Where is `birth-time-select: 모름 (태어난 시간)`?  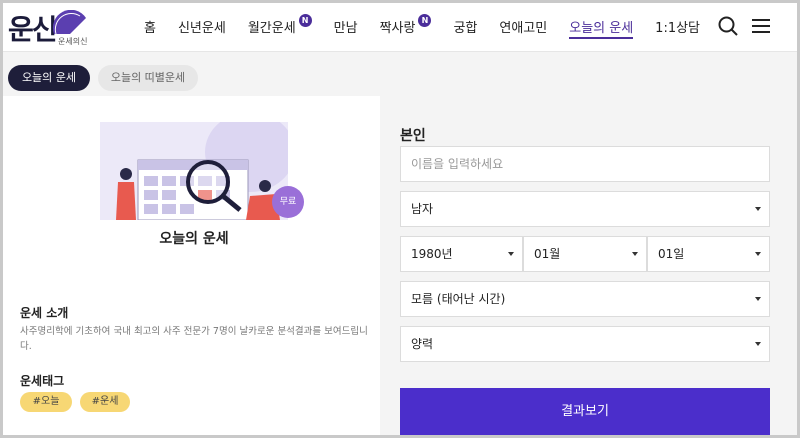
birth-time-select: 모름 (태어난 시간) is located at coordinates (585, 299).